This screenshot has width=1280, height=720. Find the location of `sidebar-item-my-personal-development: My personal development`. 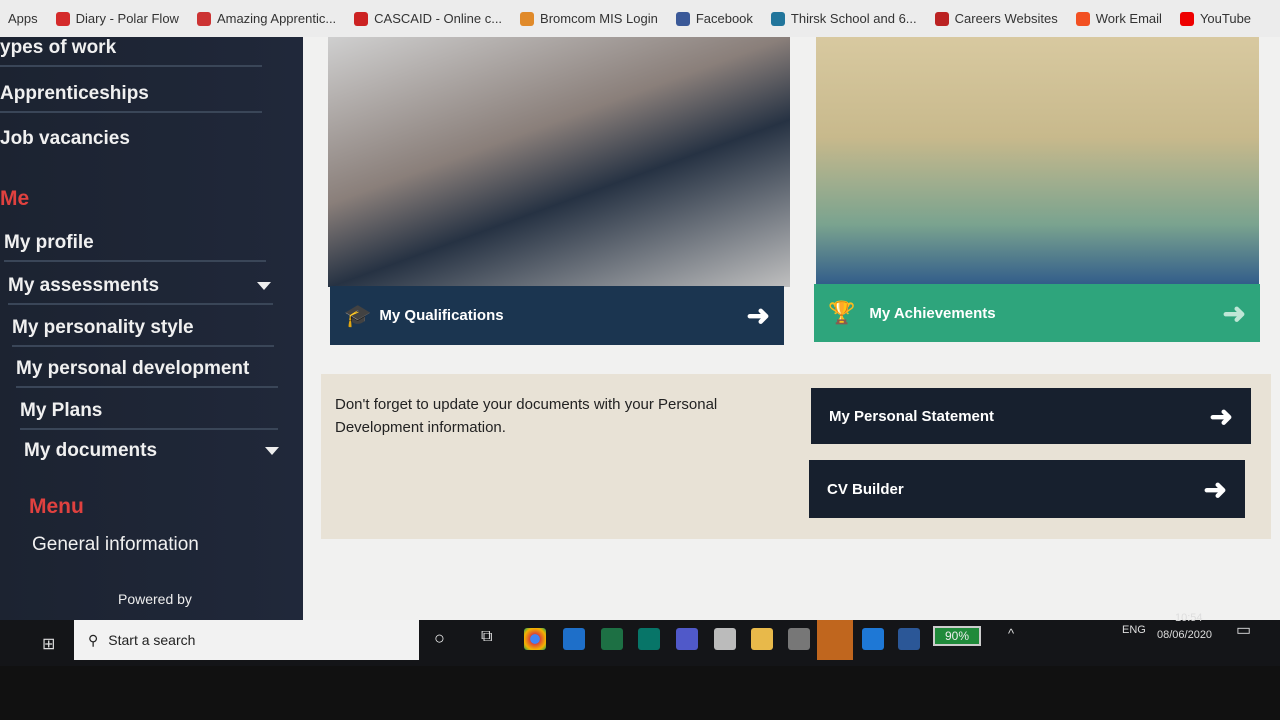

sidebar-item-my-personal-development: My personal development is located at coordinates (147, 373).